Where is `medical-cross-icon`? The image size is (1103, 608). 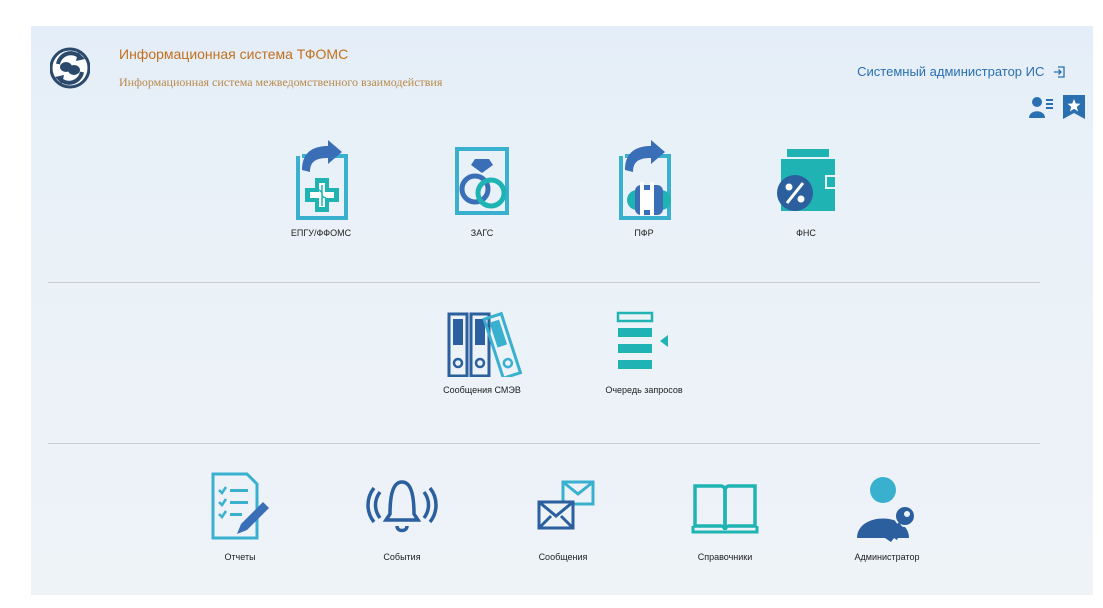 medical-cross-icon is located at coordinates (322, 180).